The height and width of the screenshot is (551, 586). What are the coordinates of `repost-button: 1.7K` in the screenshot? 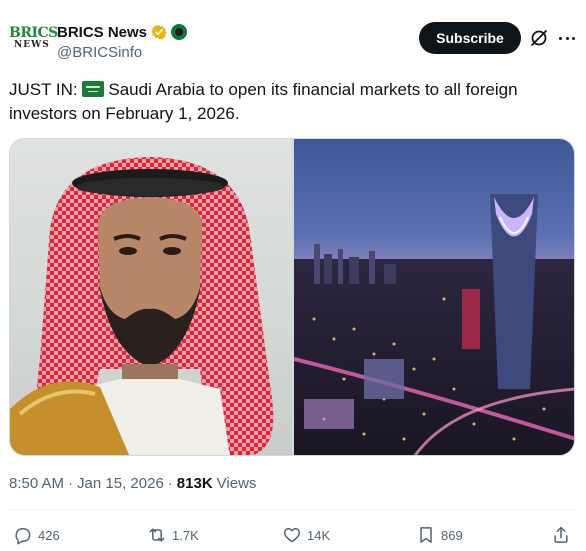 It's located at (173, 535).